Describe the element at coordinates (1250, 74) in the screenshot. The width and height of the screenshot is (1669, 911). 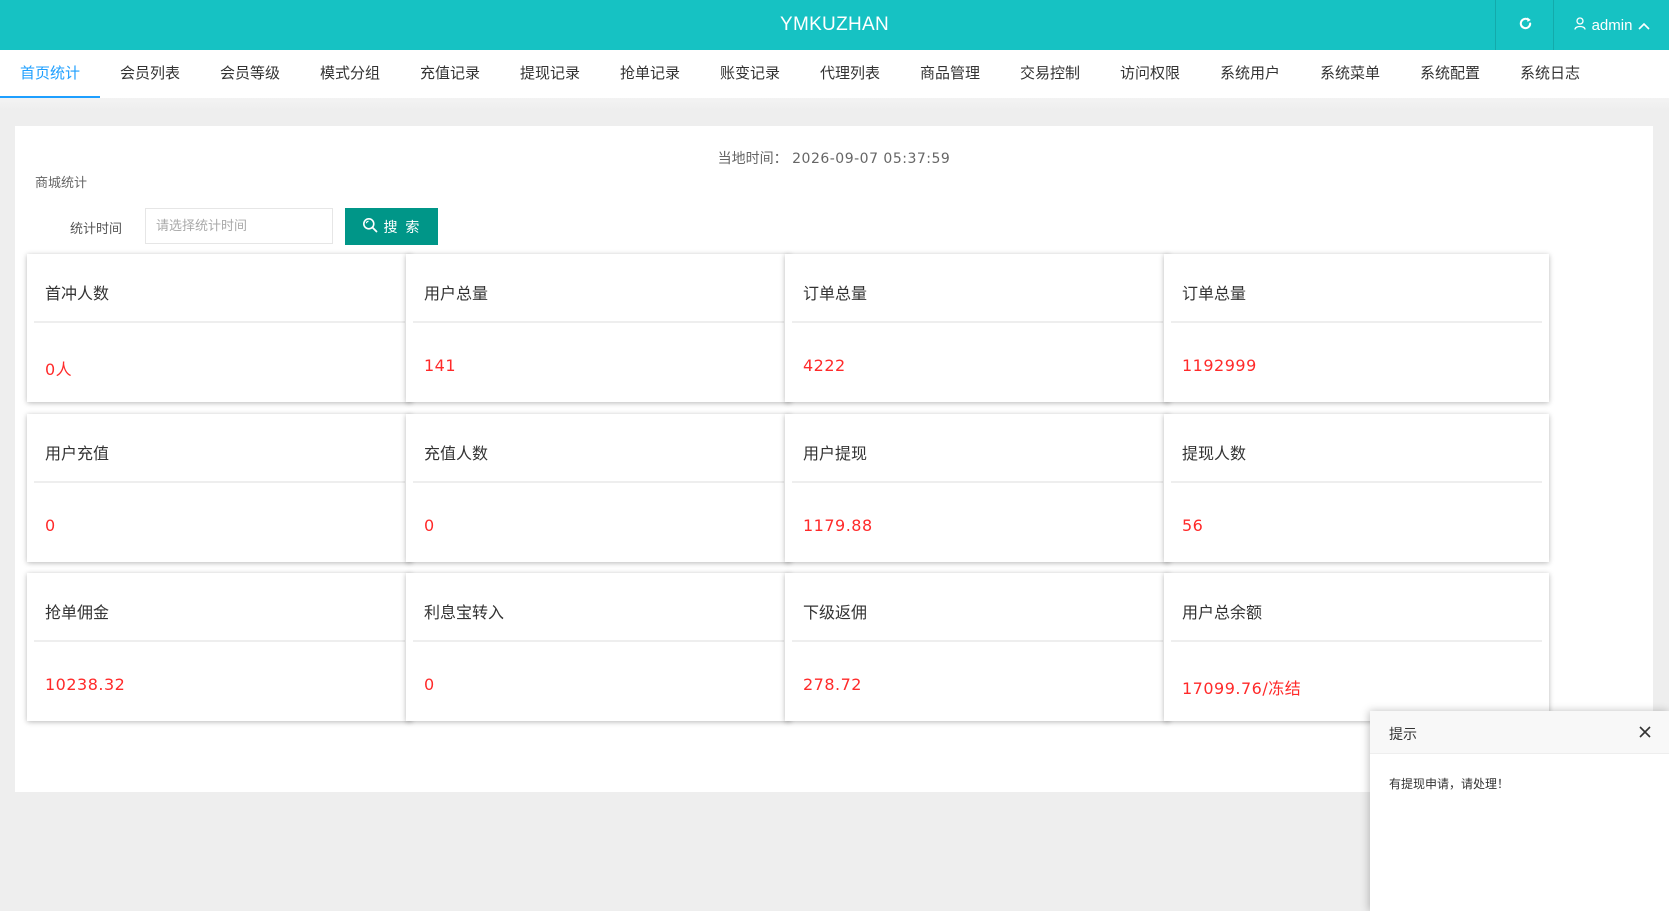
I see `tab-13: 系统用户` at that location.